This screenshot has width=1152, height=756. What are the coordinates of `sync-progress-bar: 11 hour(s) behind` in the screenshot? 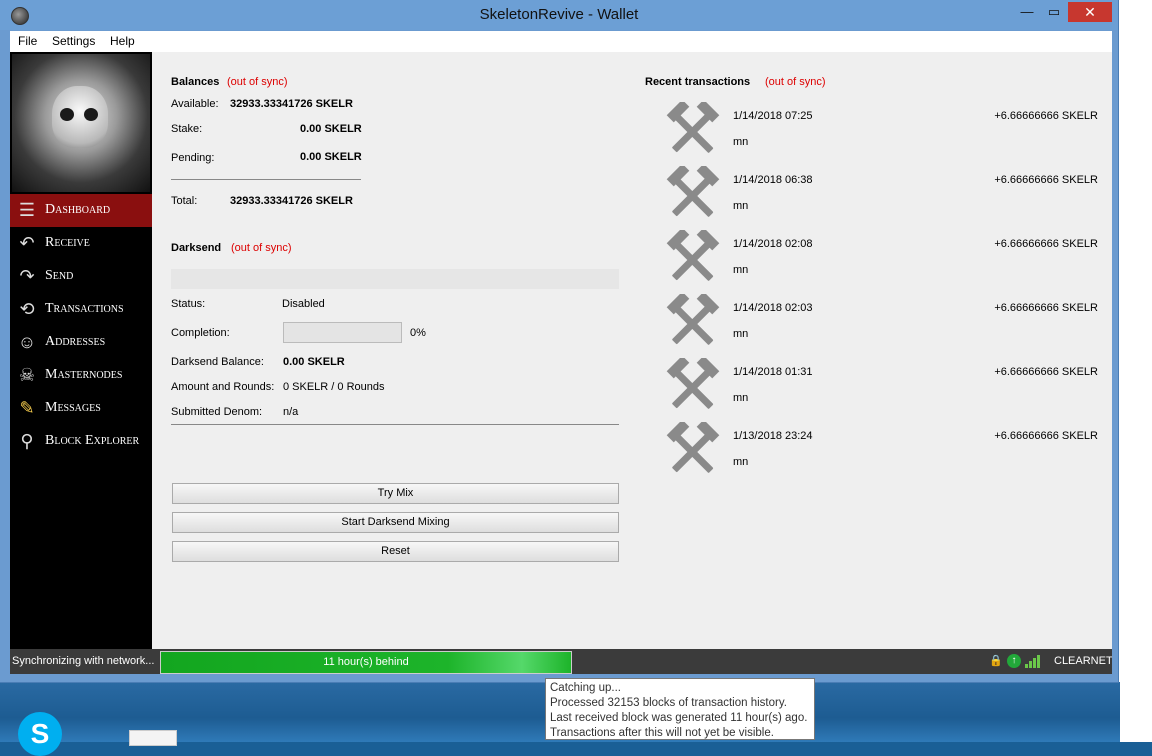 It's located at (366, 662).